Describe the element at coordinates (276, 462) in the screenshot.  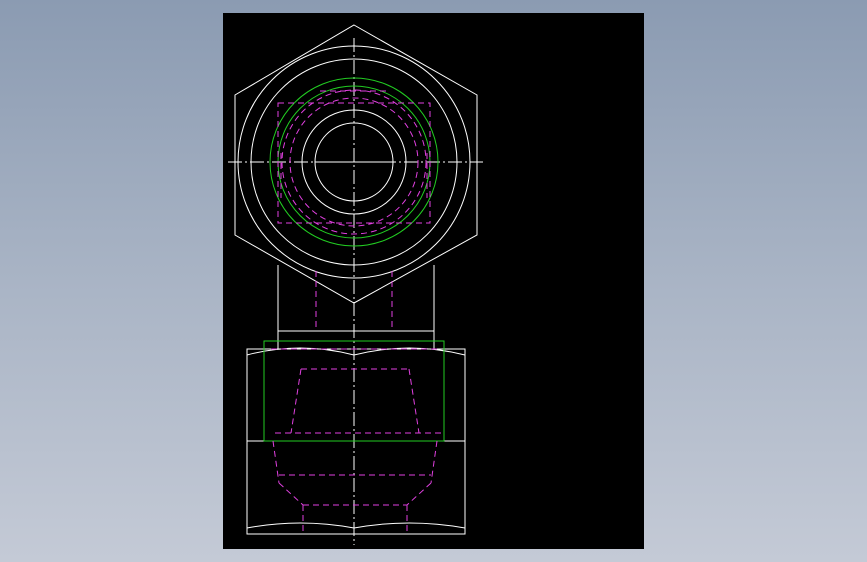
I see `hidden-lower-left` at that location.